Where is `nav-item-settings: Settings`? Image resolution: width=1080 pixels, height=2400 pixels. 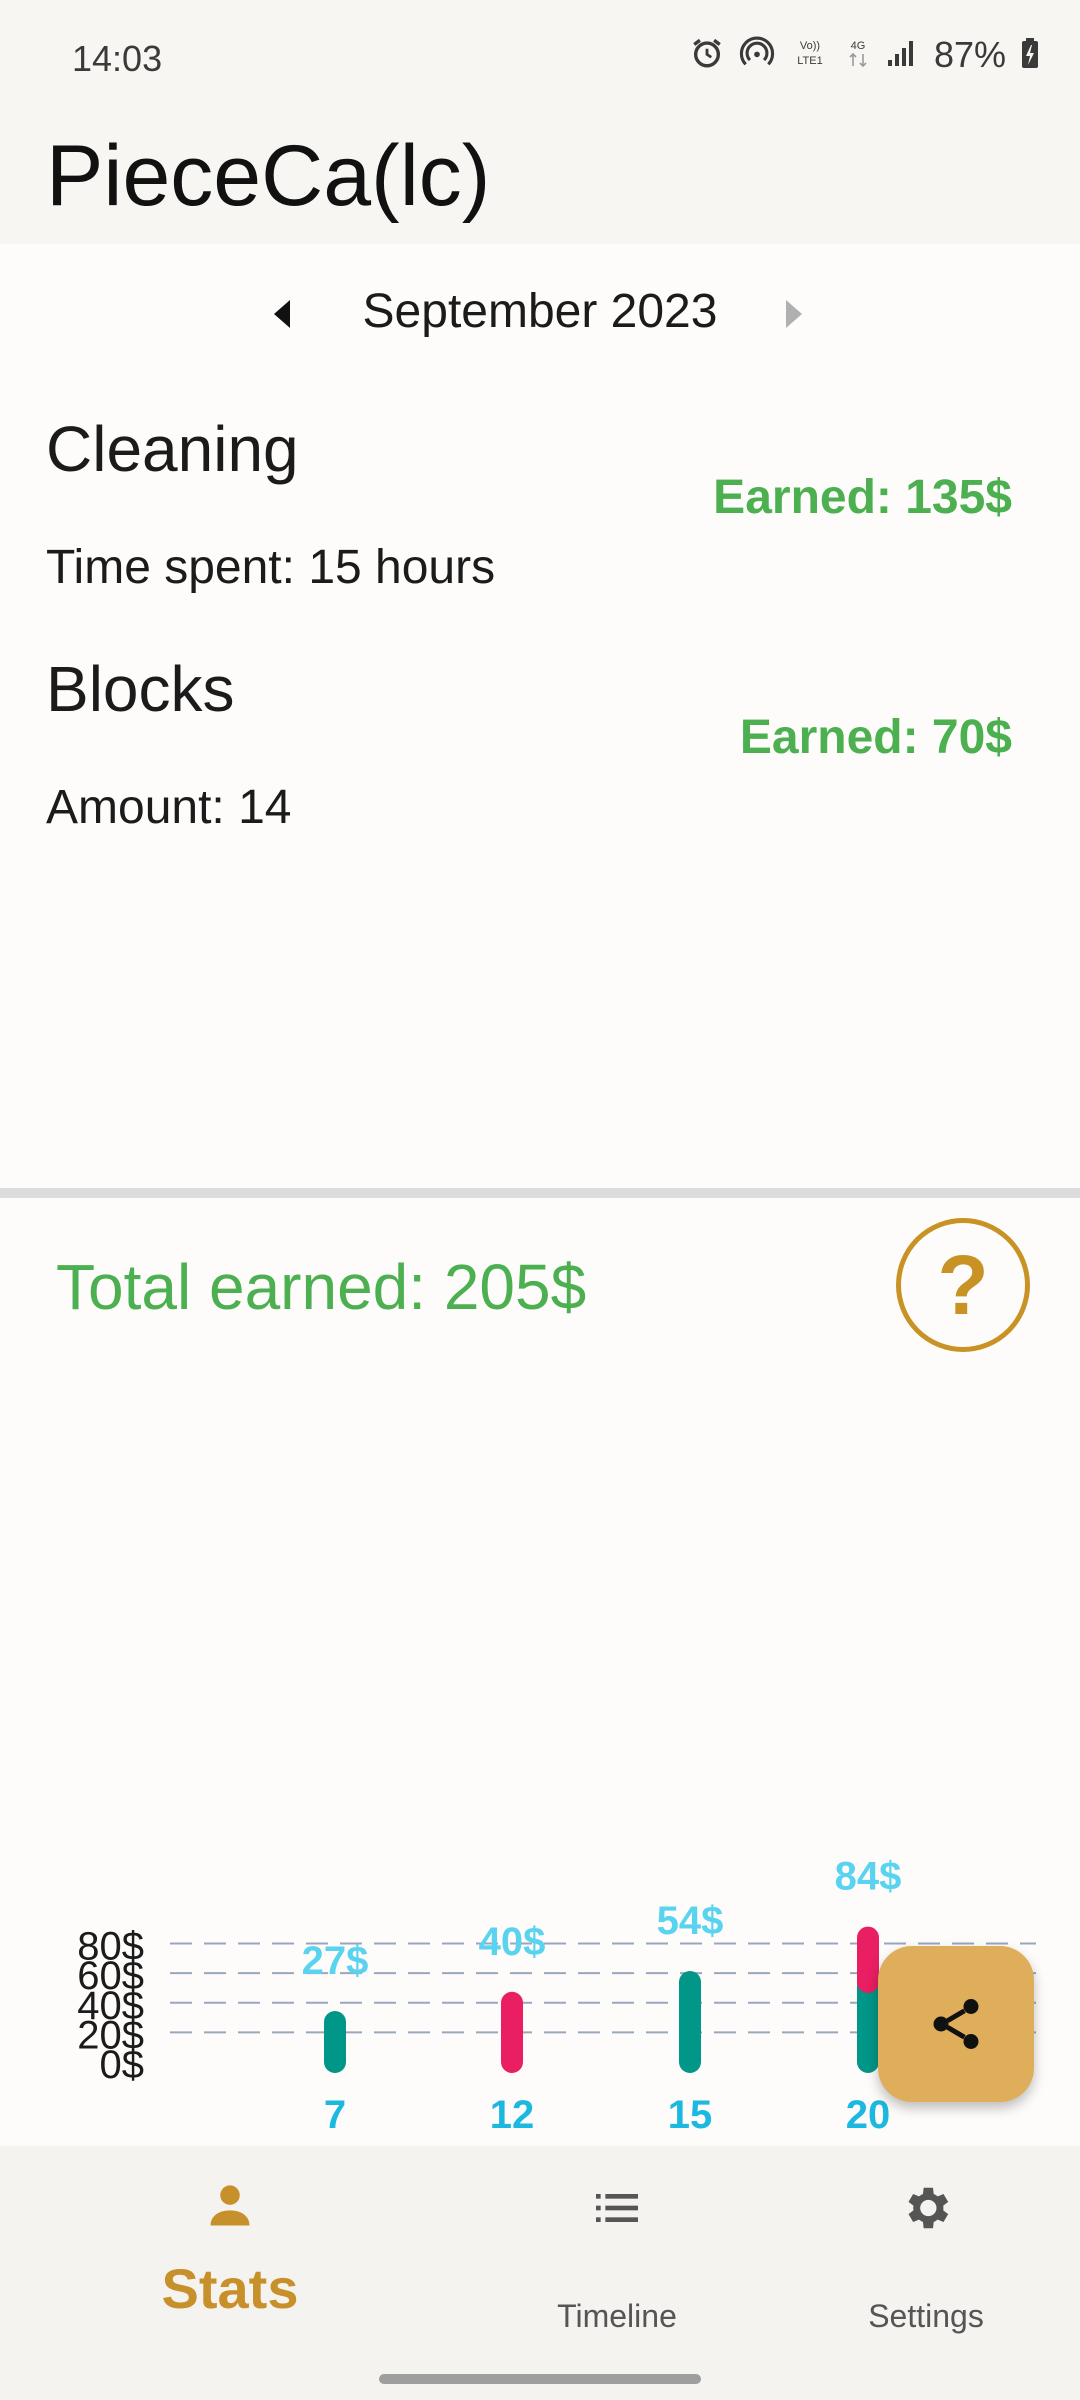
nav-item-settings: Settings is located at coordinates (926, 2246).